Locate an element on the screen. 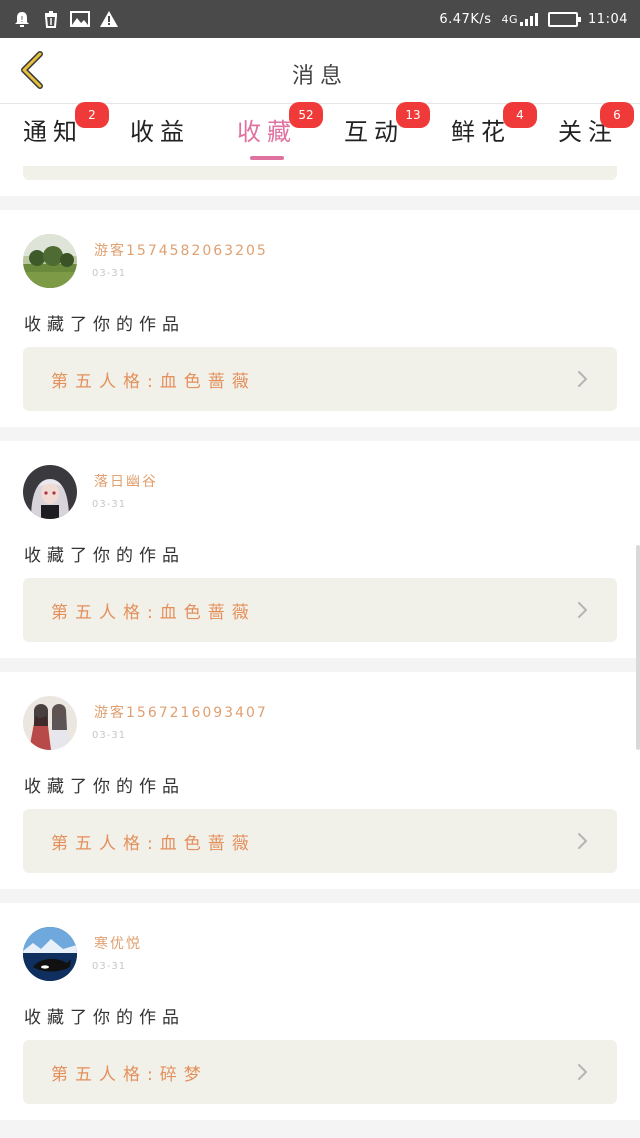 The height and width of the screenshot is (1138, 640). battery-icon is located at coordinates (565, 19).